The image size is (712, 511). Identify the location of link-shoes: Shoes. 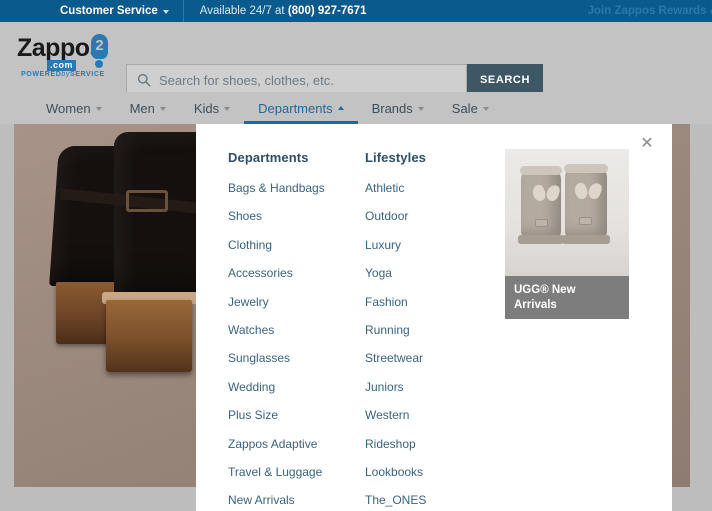
(296, 216).